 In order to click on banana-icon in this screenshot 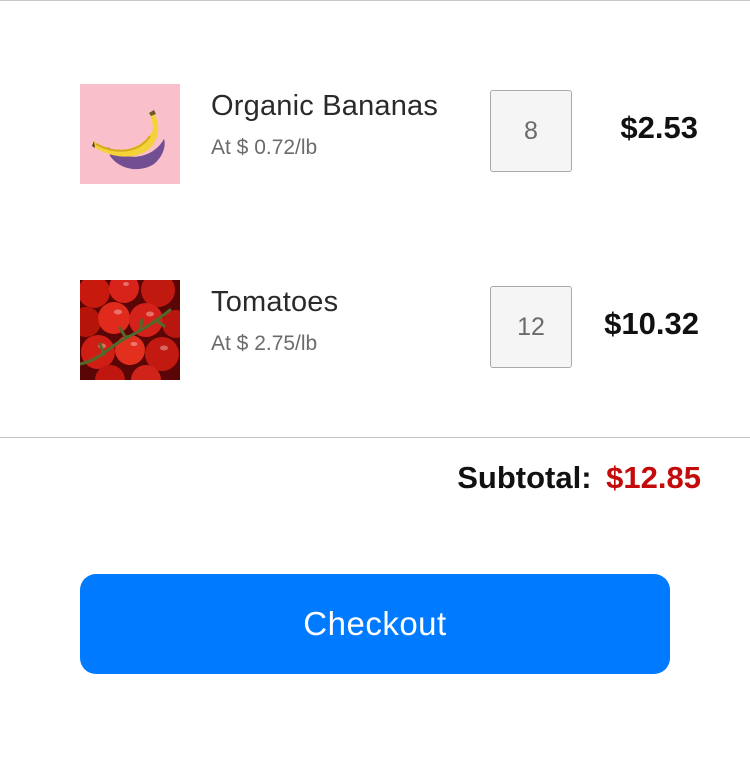, I will do `click(130, 134)`.